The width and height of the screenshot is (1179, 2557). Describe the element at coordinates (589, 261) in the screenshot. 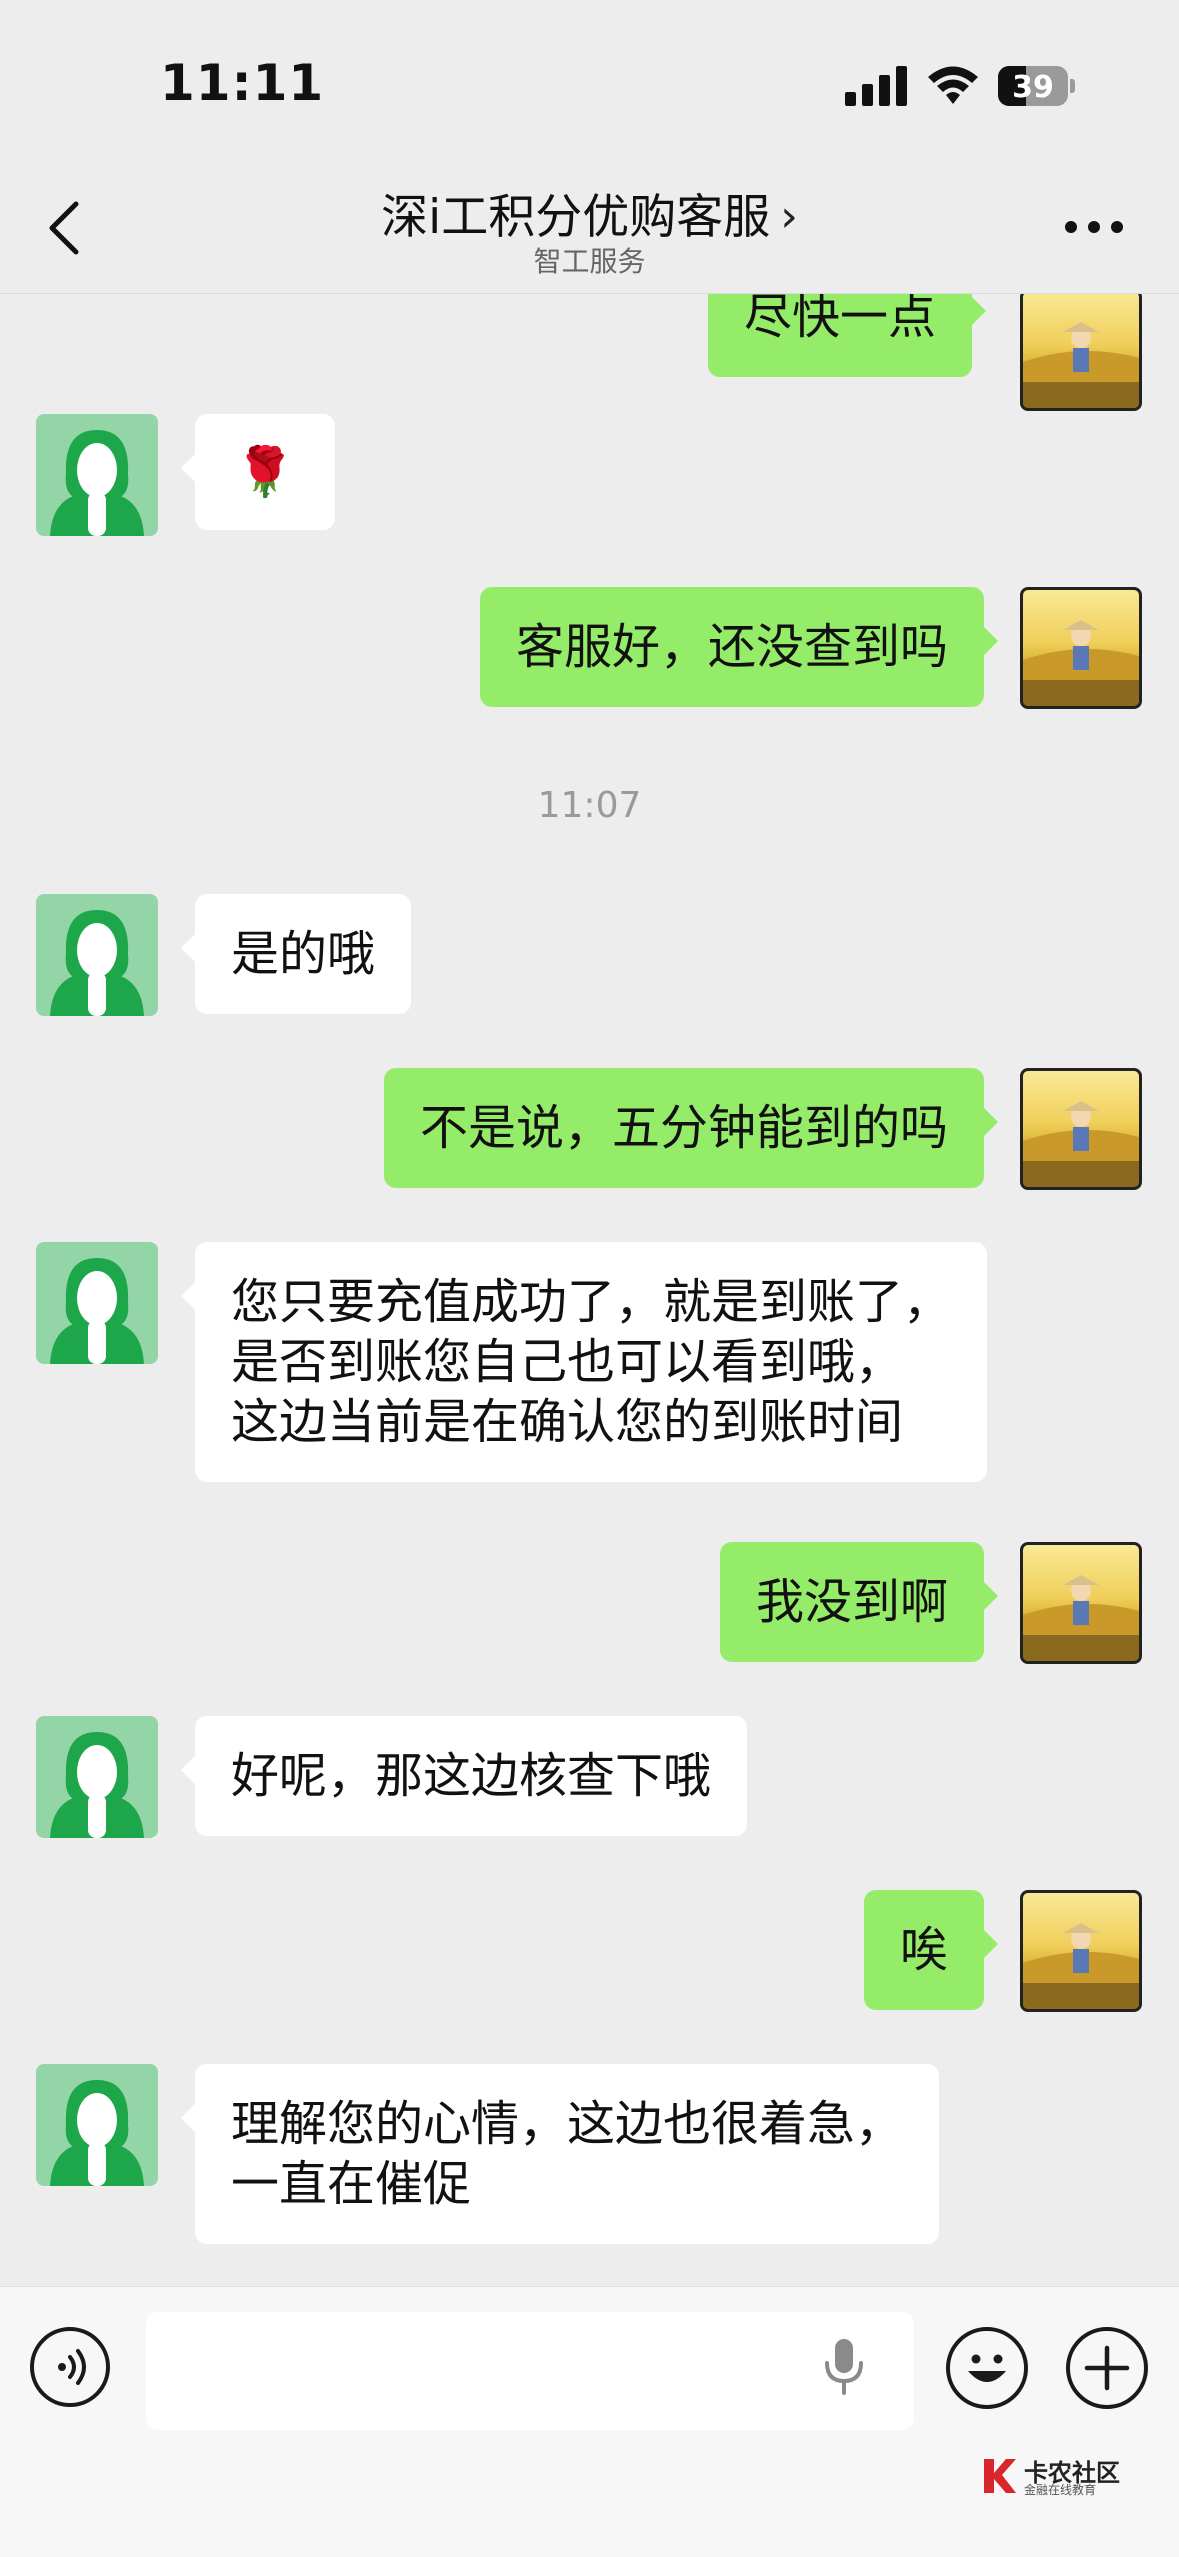

I see `chat-subtitle: 智工服务` at that location.